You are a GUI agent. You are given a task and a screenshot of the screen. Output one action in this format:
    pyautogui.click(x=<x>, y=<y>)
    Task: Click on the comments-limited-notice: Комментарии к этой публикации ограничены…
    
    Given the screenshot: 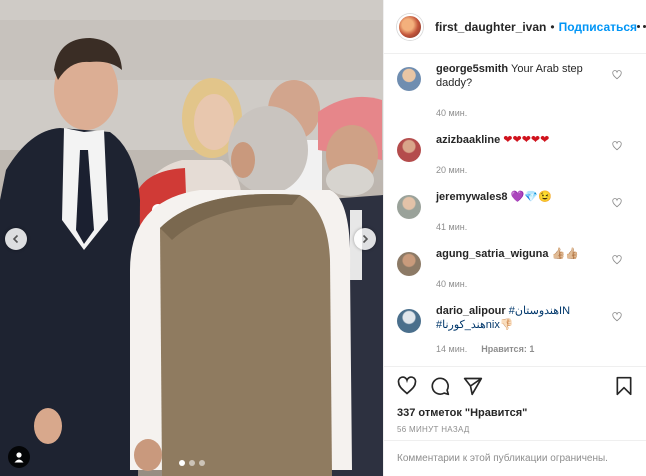 What is the action you would take?
    pyautogui.click(x=515, y=458)
    